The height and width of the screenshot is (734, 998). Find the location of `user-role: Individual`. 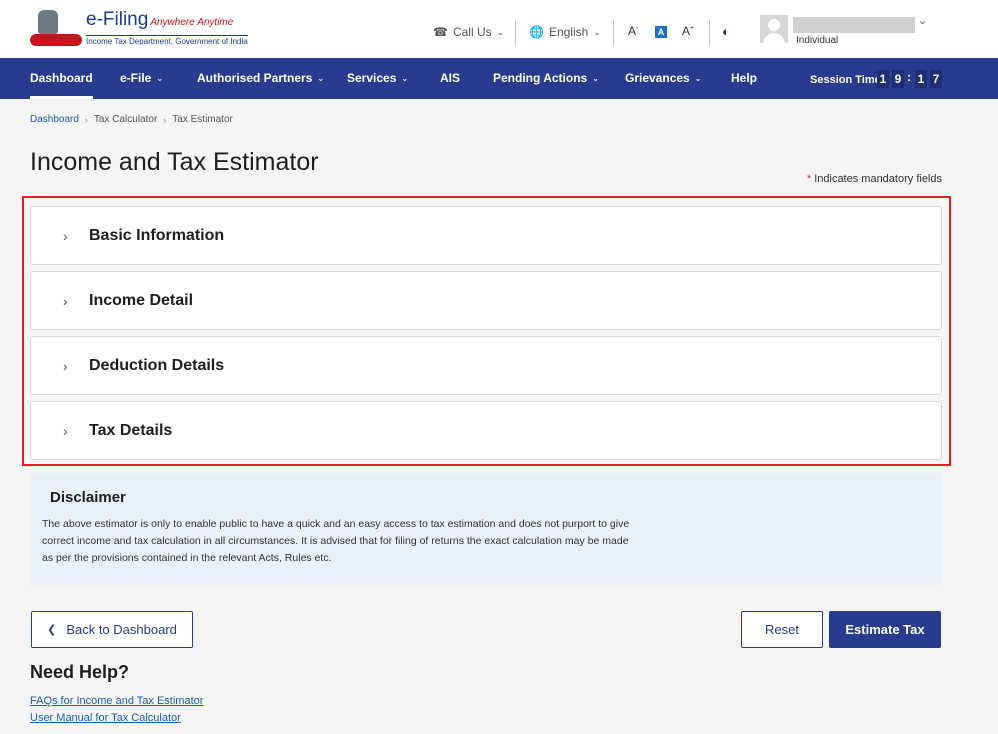

user-role: Individual is located at coordinates (817, 40).